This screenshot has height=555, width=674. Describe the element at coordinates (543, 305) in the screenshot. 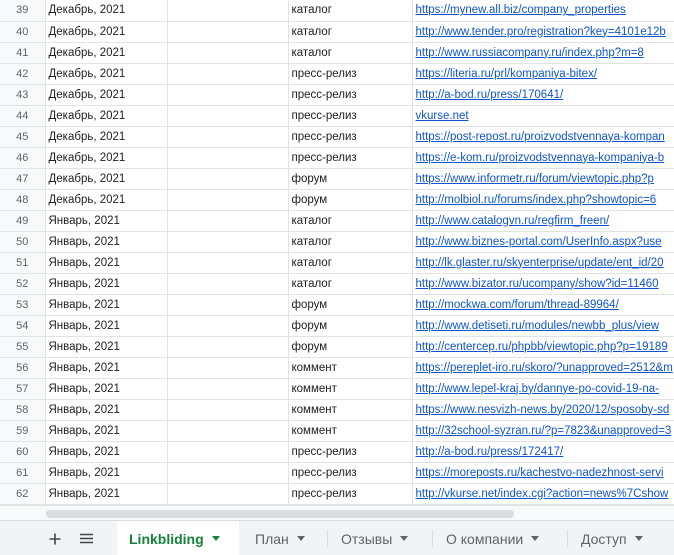

I see `url-cell: http://mockwa.com/forum/thread-89964/` at that location.